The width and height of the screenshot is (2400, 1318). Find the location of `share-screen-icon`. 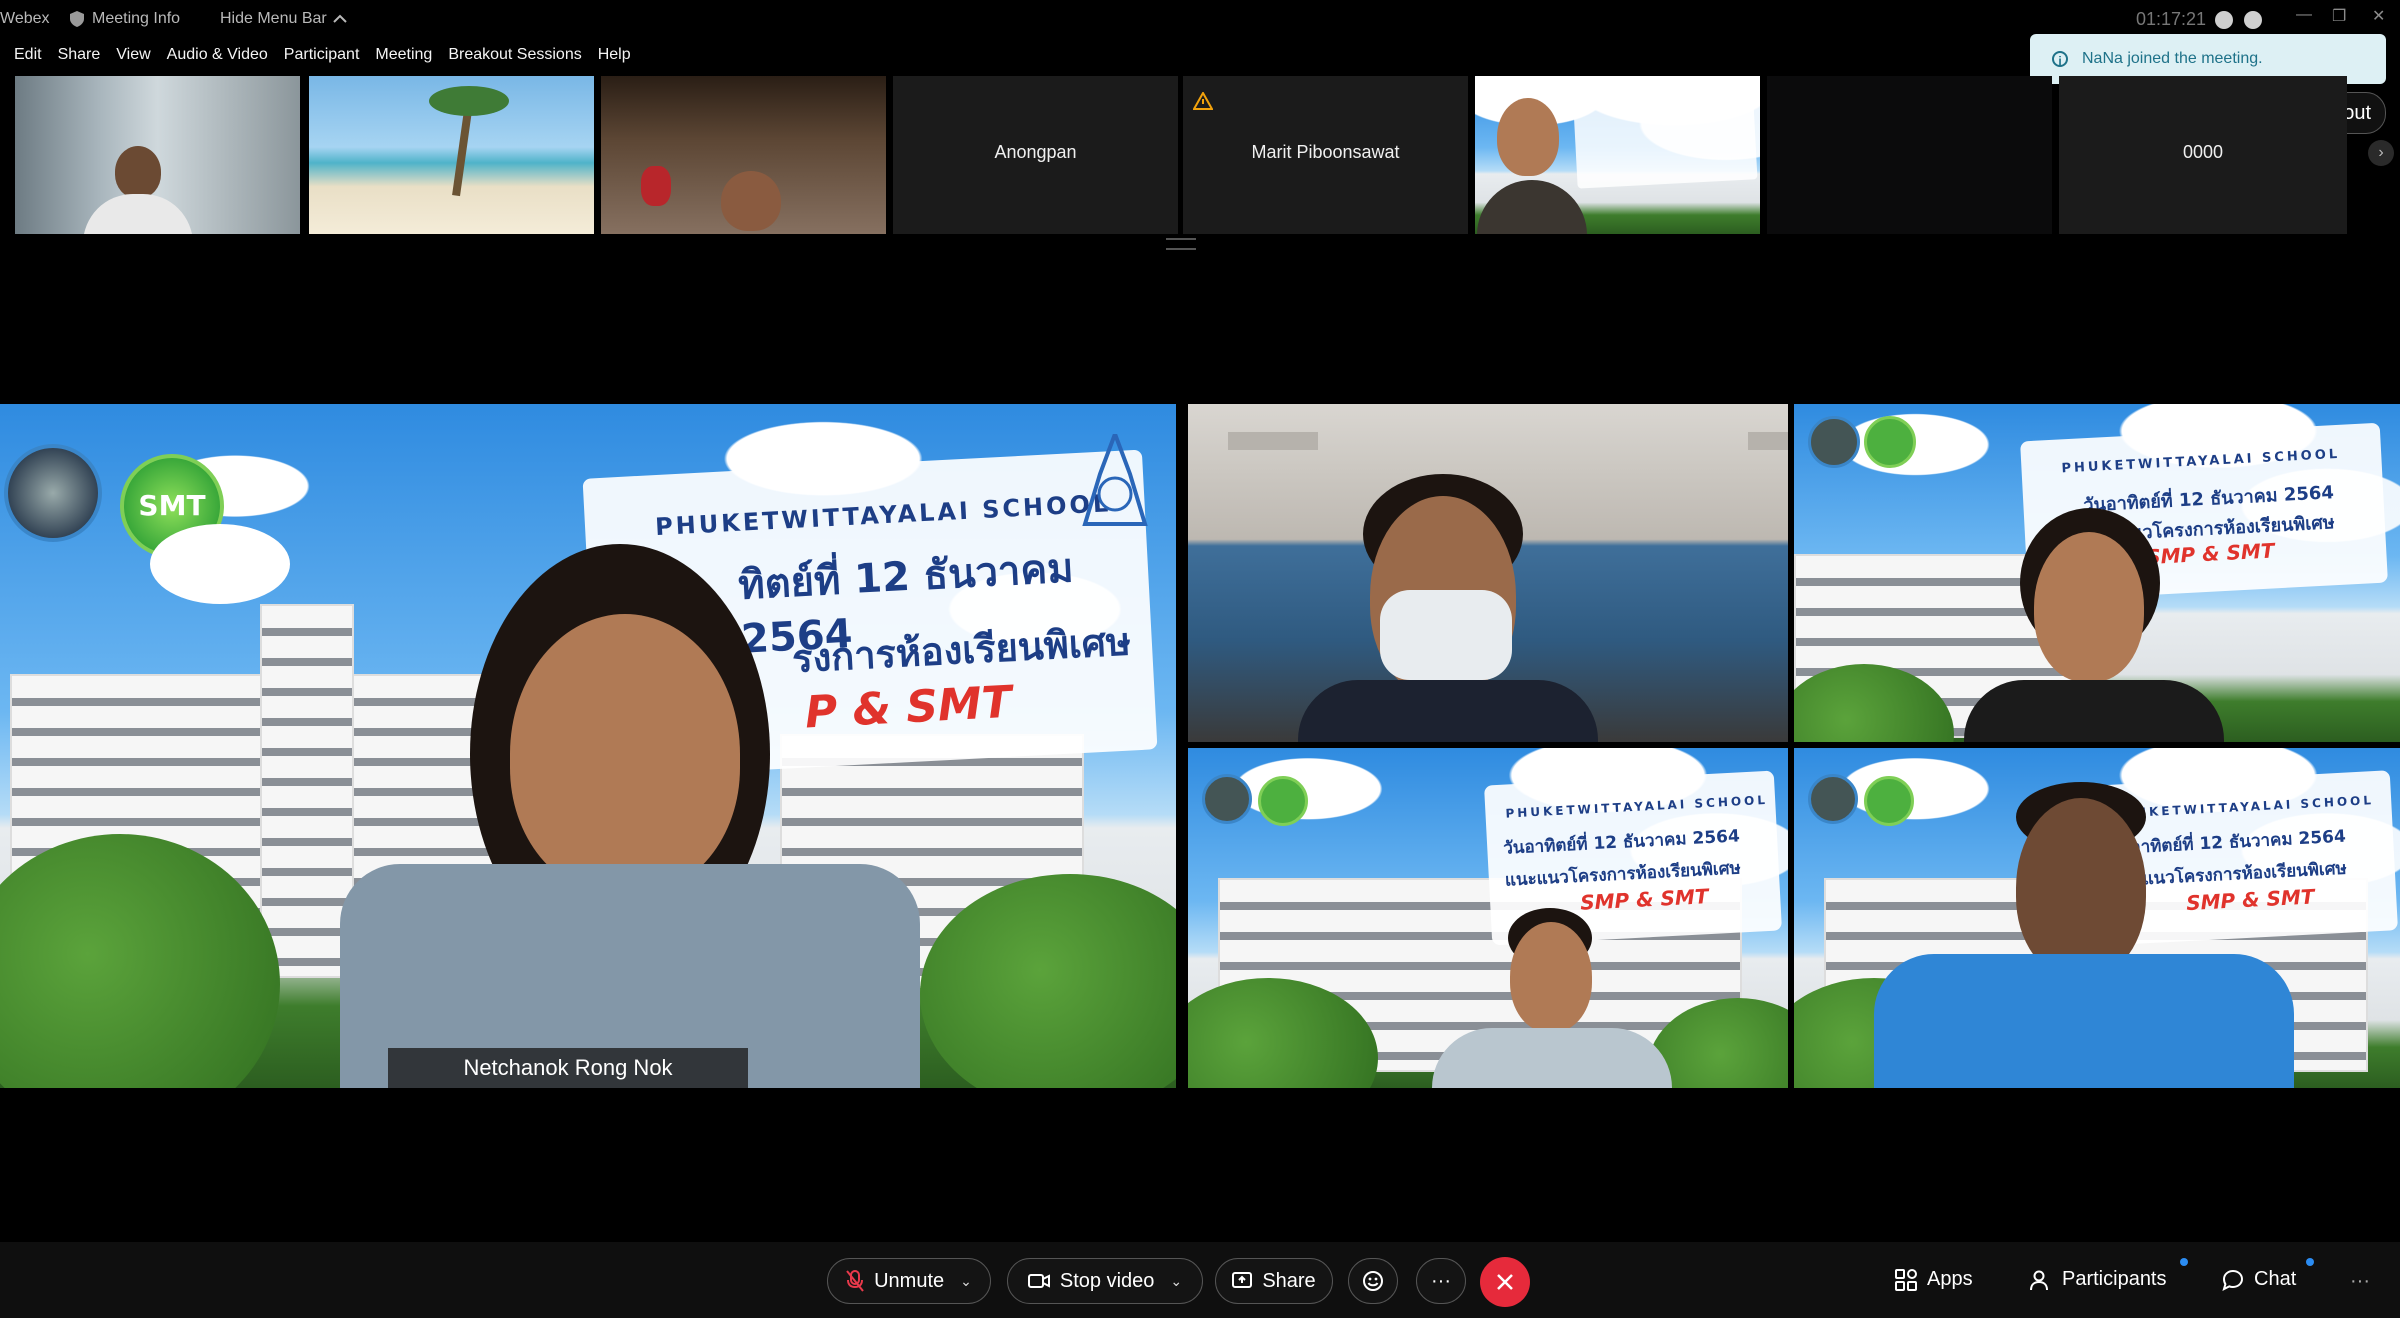

share-screen-icon is located at coordinates (1242, 1280).